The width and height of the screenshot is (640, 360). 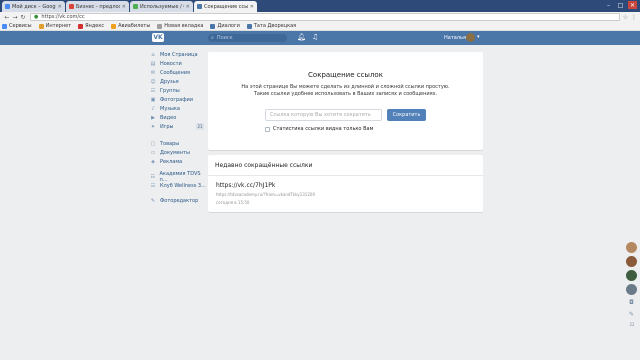 I want to click on forward-icon: →, so click(x=15, y=17).